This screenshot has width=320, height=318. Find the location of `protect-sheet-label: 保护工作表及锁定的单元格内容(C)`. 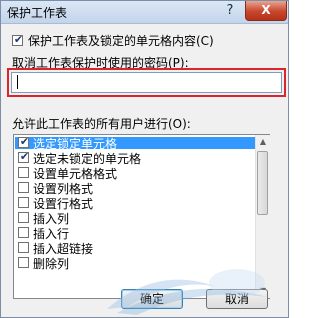

protect-sheet-label: 保护工作表及锁定的单元格内容(C) is located at coordinates (121, 41).